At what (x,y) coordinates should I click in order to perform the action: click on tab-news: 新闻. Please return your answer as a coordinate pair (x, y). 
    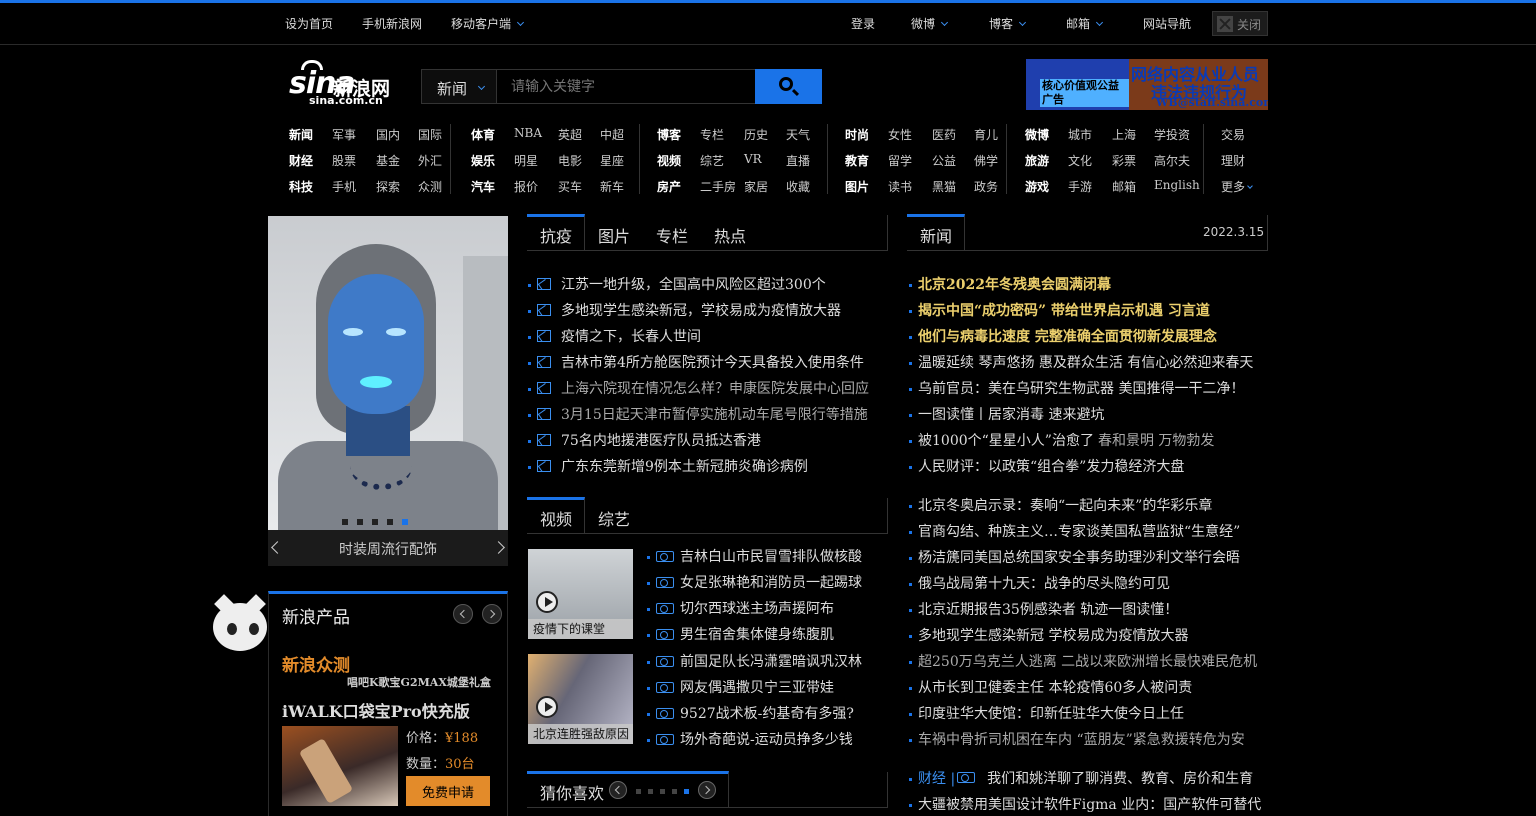
    Looking at the image, I should click on (936, 235).